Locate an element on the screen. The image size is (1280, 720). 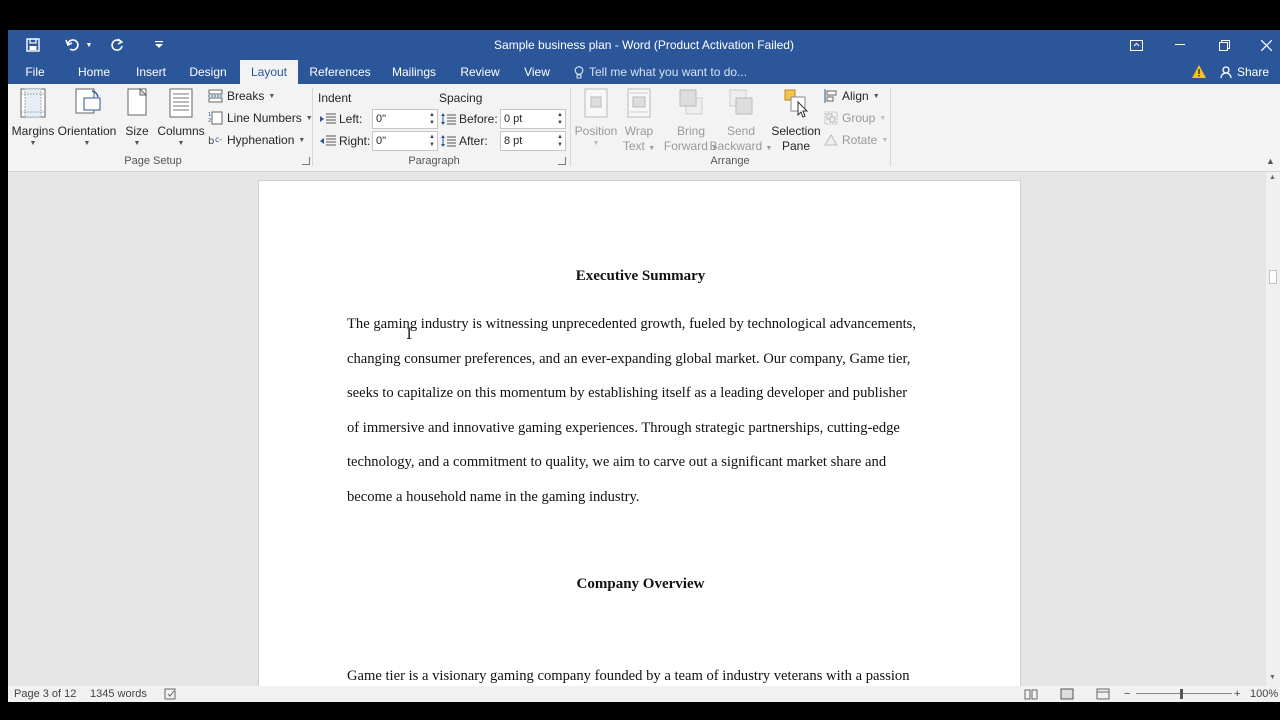
page-setup-group-label: Page Setup is located at coordinates (153, 161).